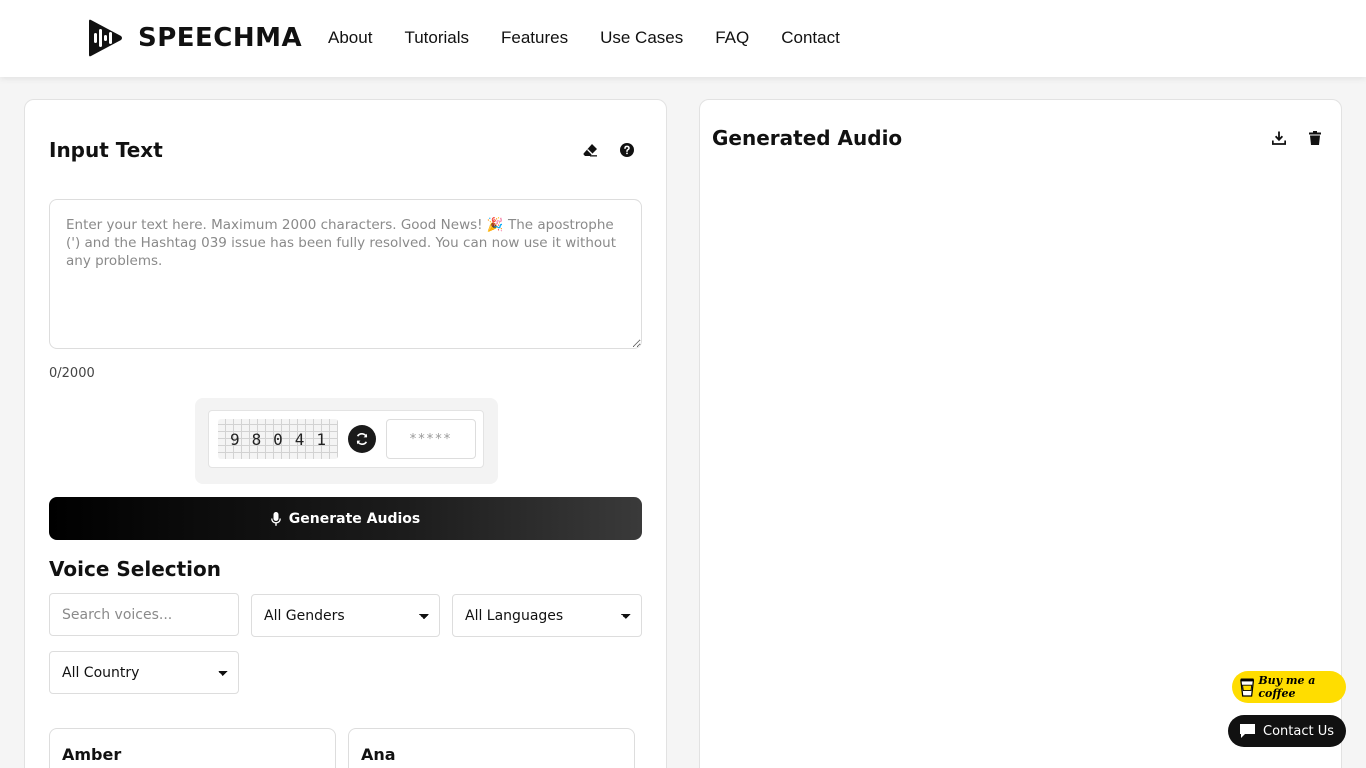  I want to click on output-panel-title: Generated Audio, so click(807, 138).